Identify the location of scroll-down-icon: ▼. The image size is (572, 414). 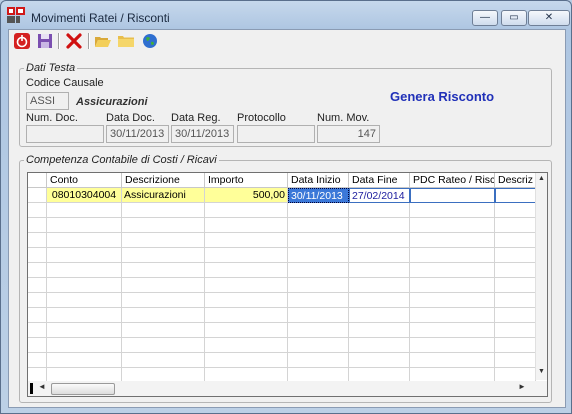
(541, 371).